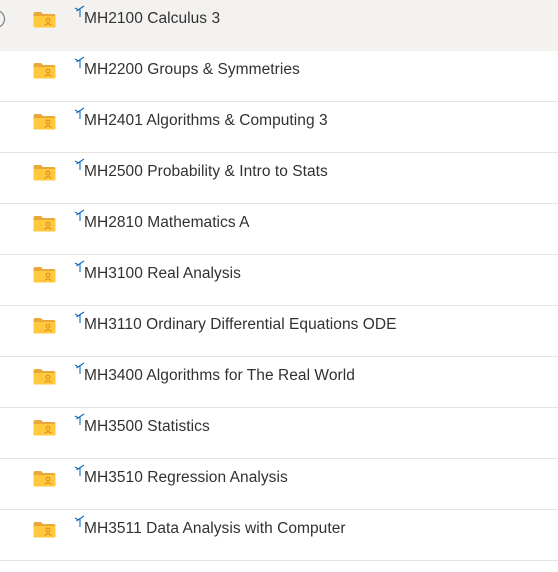 The width and height of the screenshot is (558, 572). What do you see at coordinates (186, 478) in the screenshot?
I see `folder-name-link: MH3510 Regression Analysis` at bounding box center [186, 478].